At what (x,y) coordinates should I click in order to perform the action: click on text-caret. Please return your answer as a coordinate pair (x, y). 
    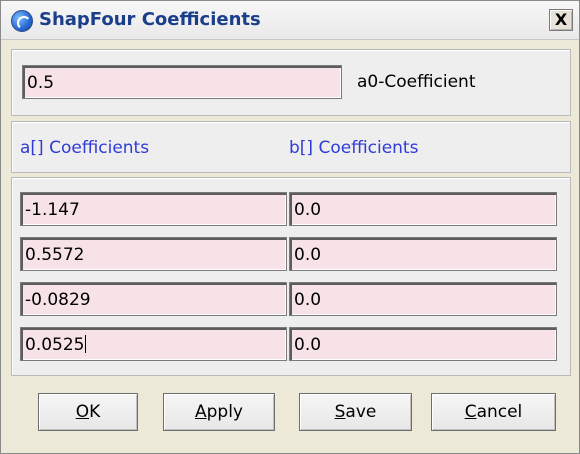
    Looking at the image, I should click on (86, 344).